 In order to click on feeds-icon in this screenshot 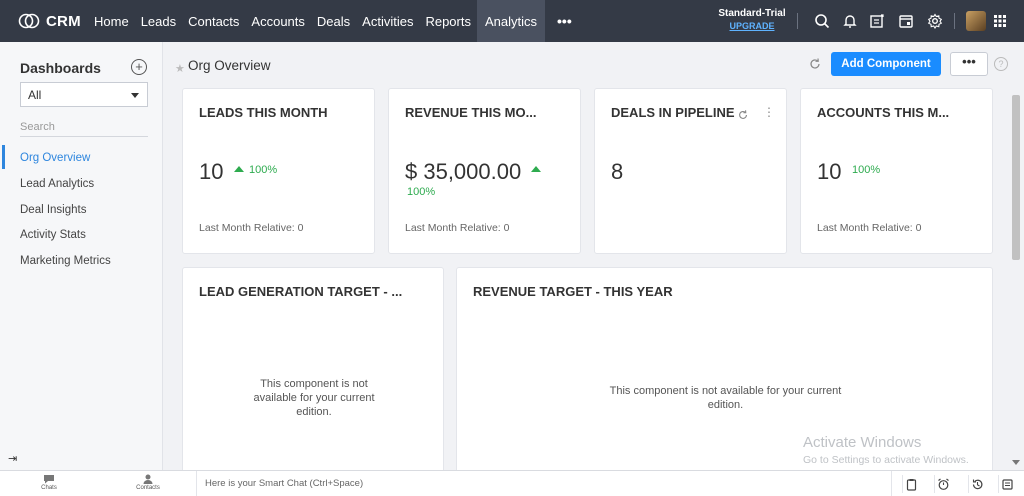, I will do `click(877, 21)`.